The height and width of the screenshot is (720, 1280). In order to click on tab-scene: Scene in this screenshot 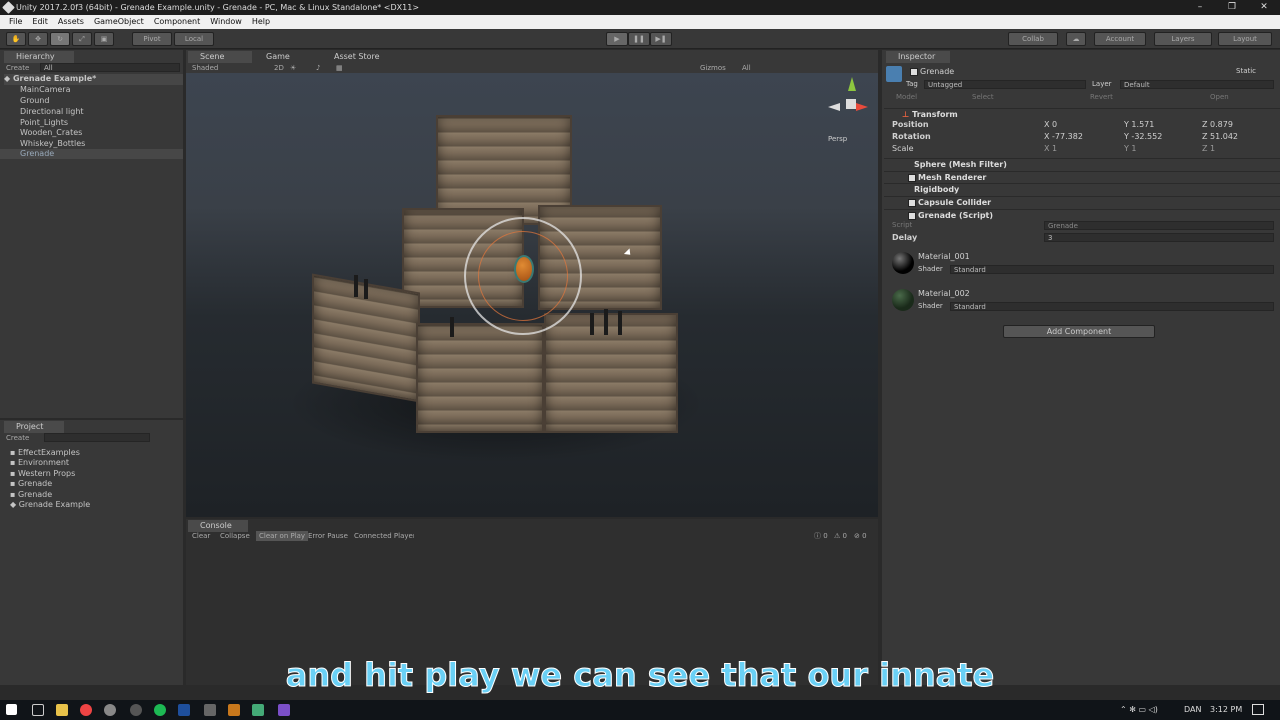, I will do `click(220, 57)`.